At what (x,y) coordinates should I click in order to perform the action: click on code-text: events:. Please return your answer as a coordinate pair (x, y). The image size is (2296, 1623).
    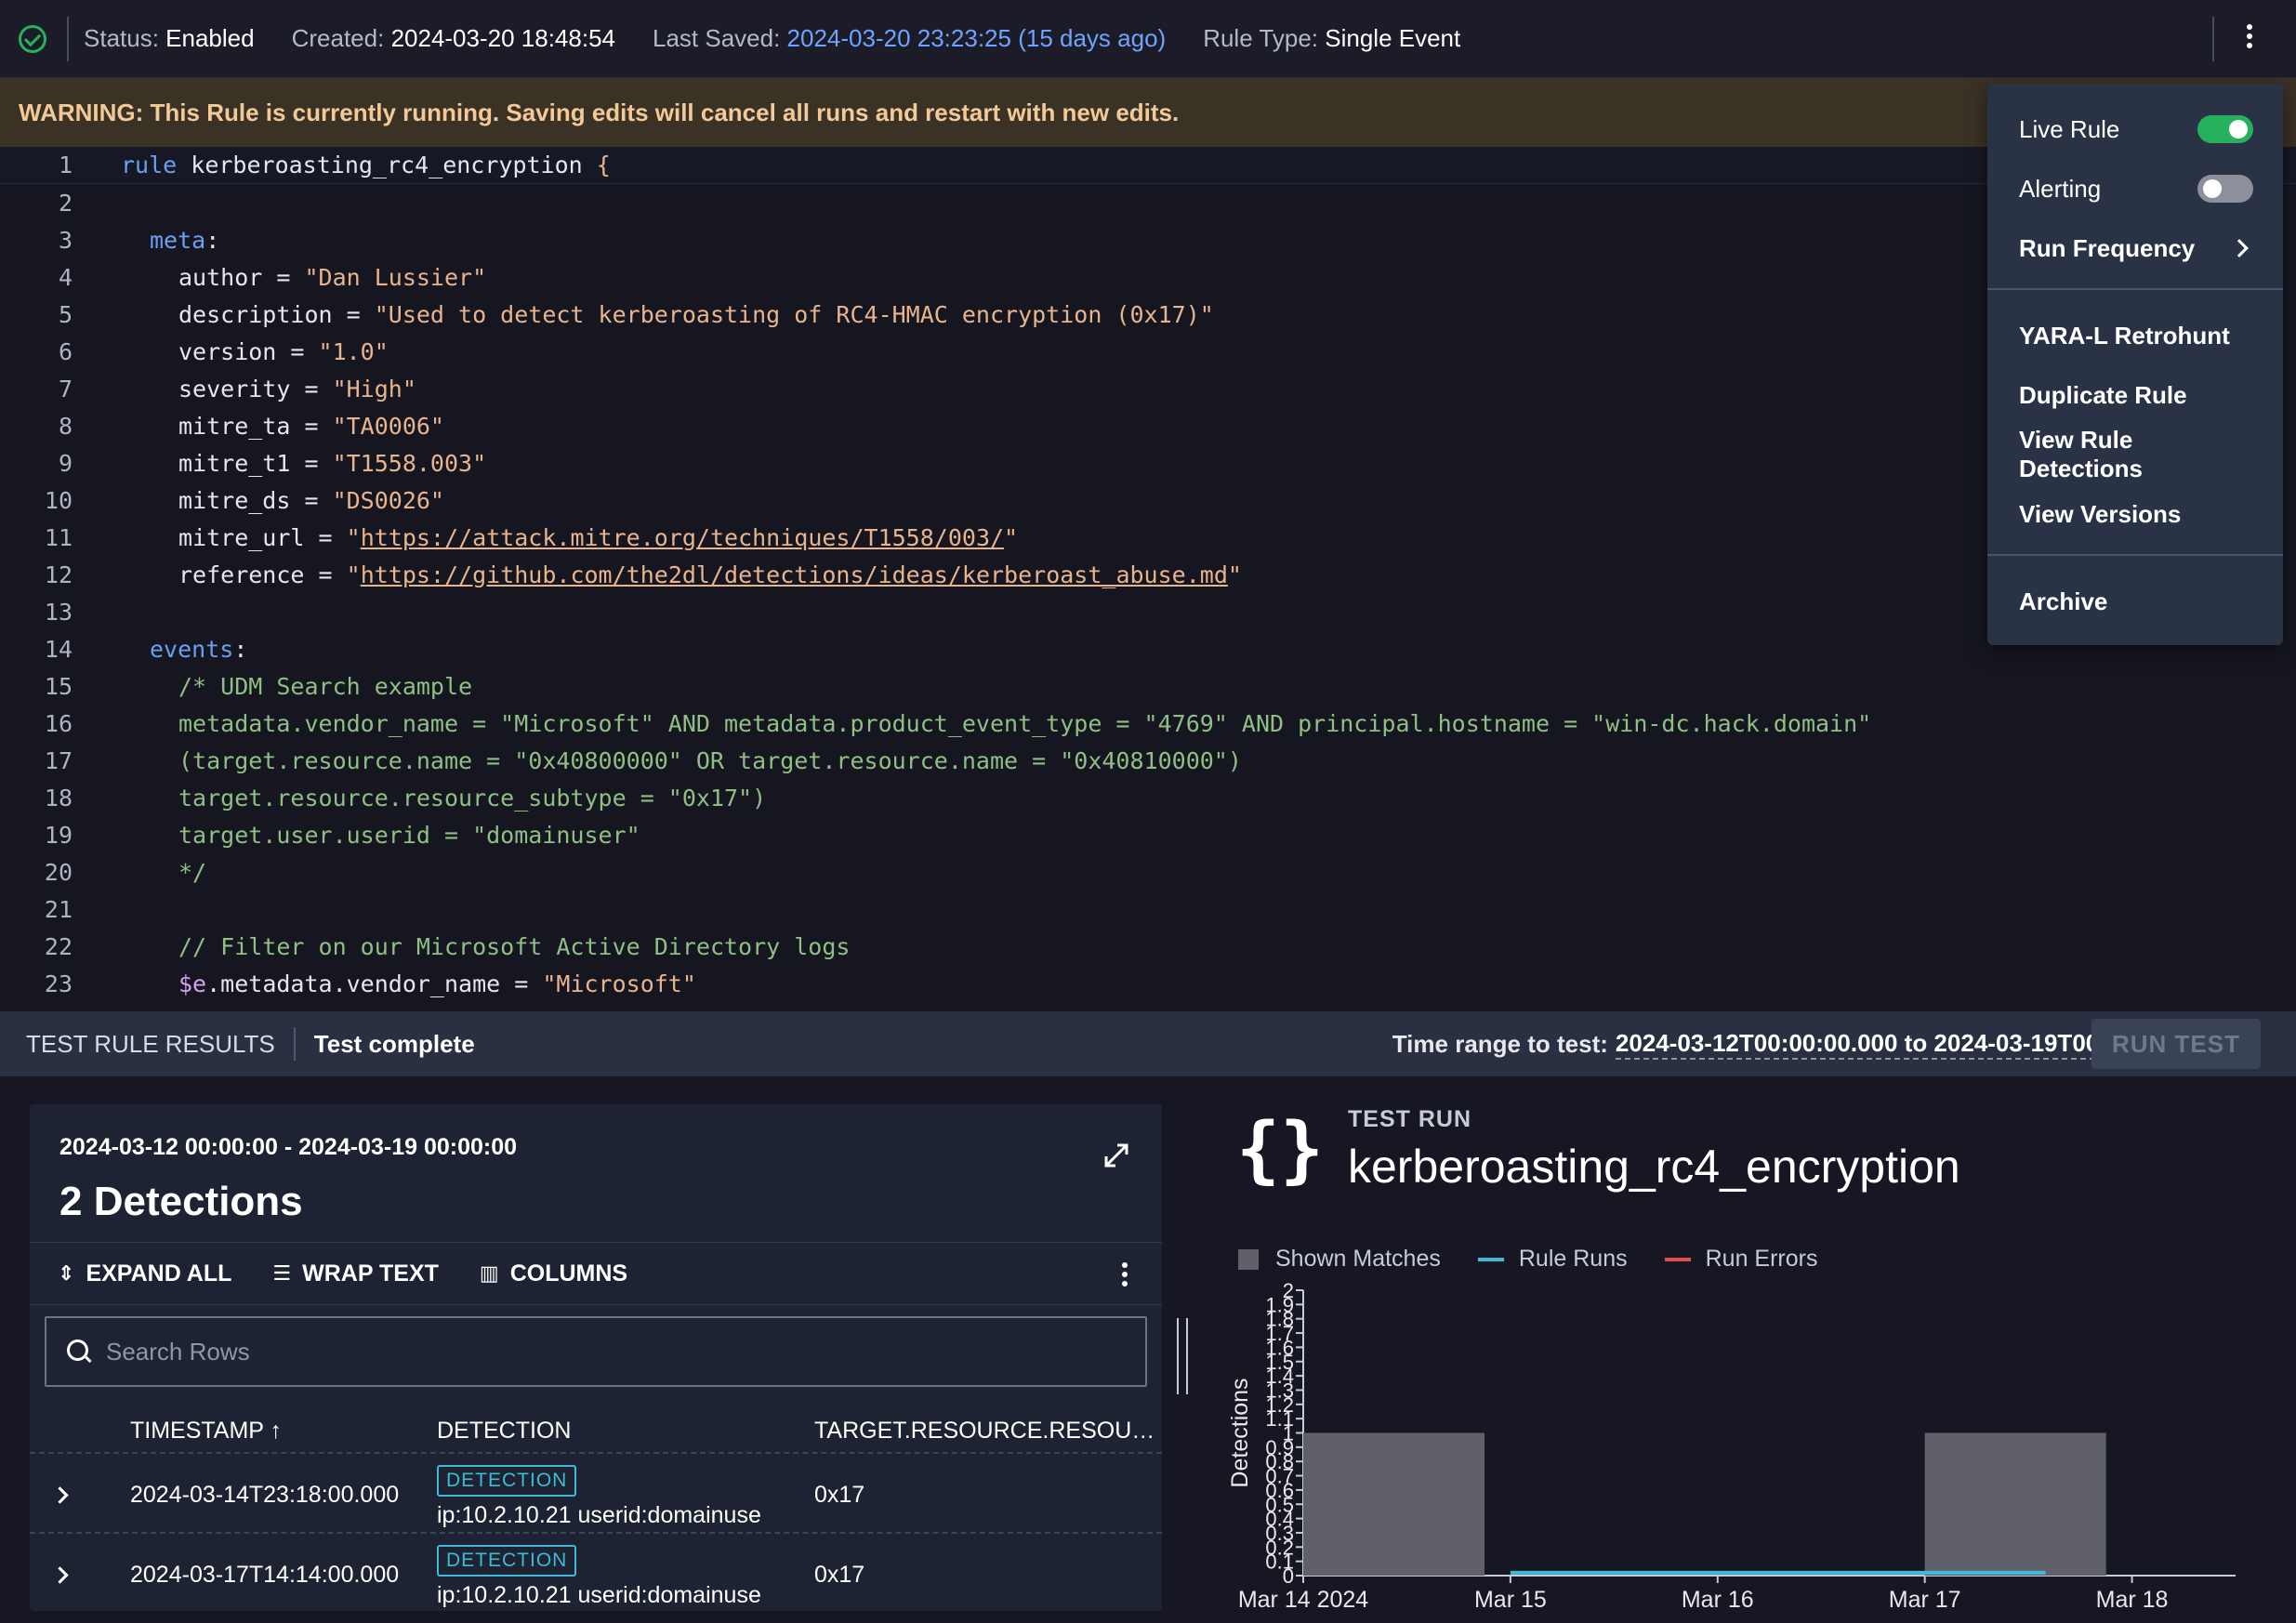
    Looking at the image, I should click on (199, 649).